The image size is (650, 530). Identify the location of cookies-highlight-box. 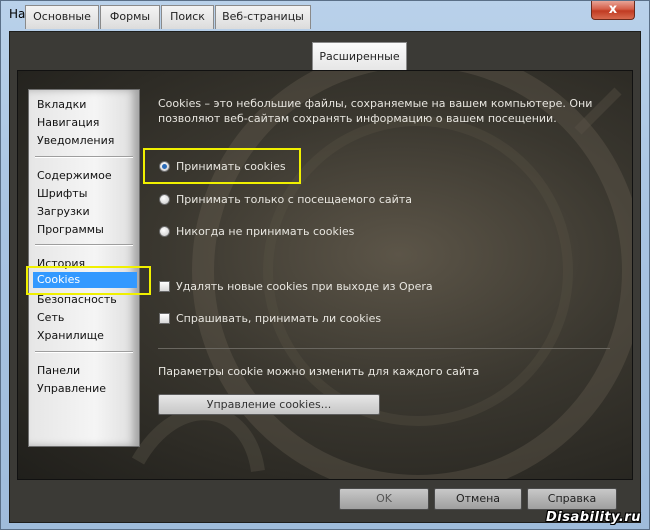
(88, 280).